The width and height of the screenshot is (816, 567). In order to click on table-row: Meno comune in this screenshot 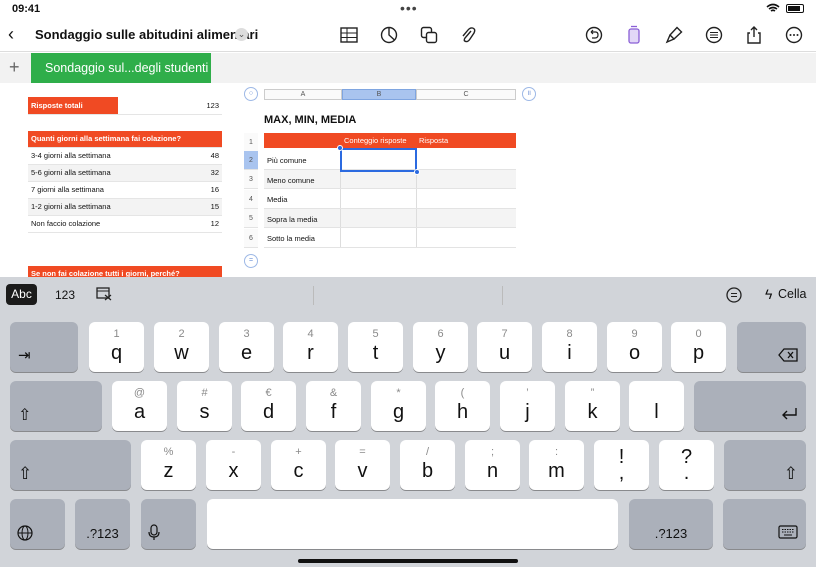, I will do `click(390, 179)`.